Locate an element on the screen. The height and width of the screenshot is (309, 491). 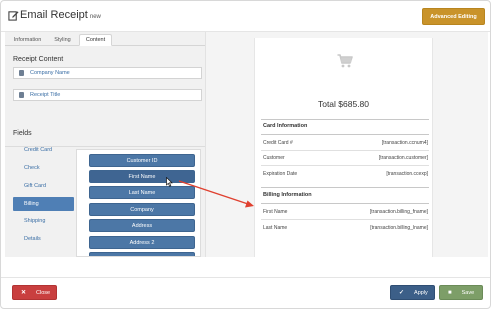
tab-information: Information is located at coordinates (27, 40).